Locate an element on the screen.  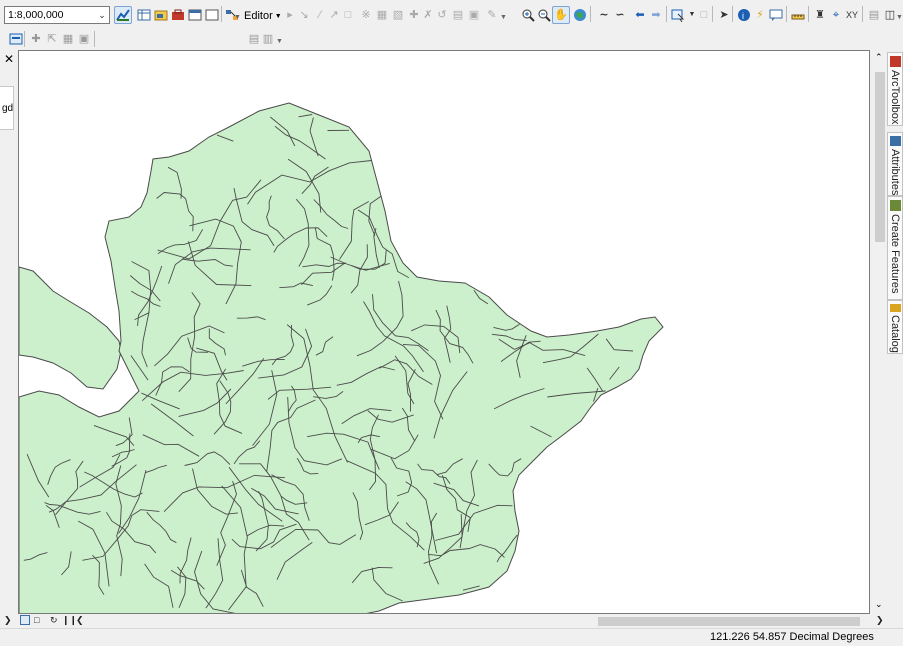
find-icon: ♜ is located at coordinates (820, 15).